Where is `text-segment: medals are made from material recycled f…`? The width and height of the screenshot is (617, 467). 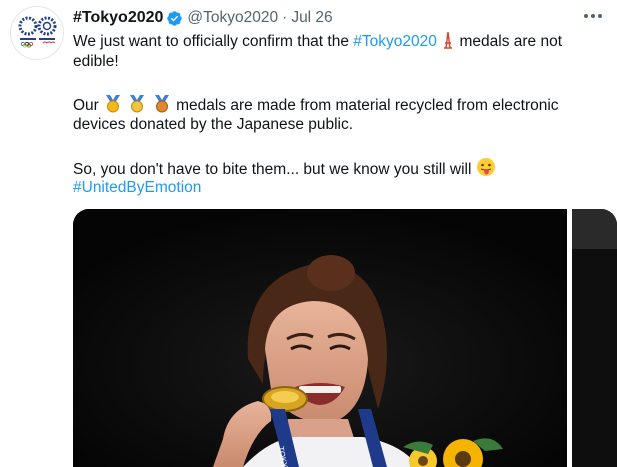
text-segment: medals are made from material recycled f… is located at coordinates (367, 105).